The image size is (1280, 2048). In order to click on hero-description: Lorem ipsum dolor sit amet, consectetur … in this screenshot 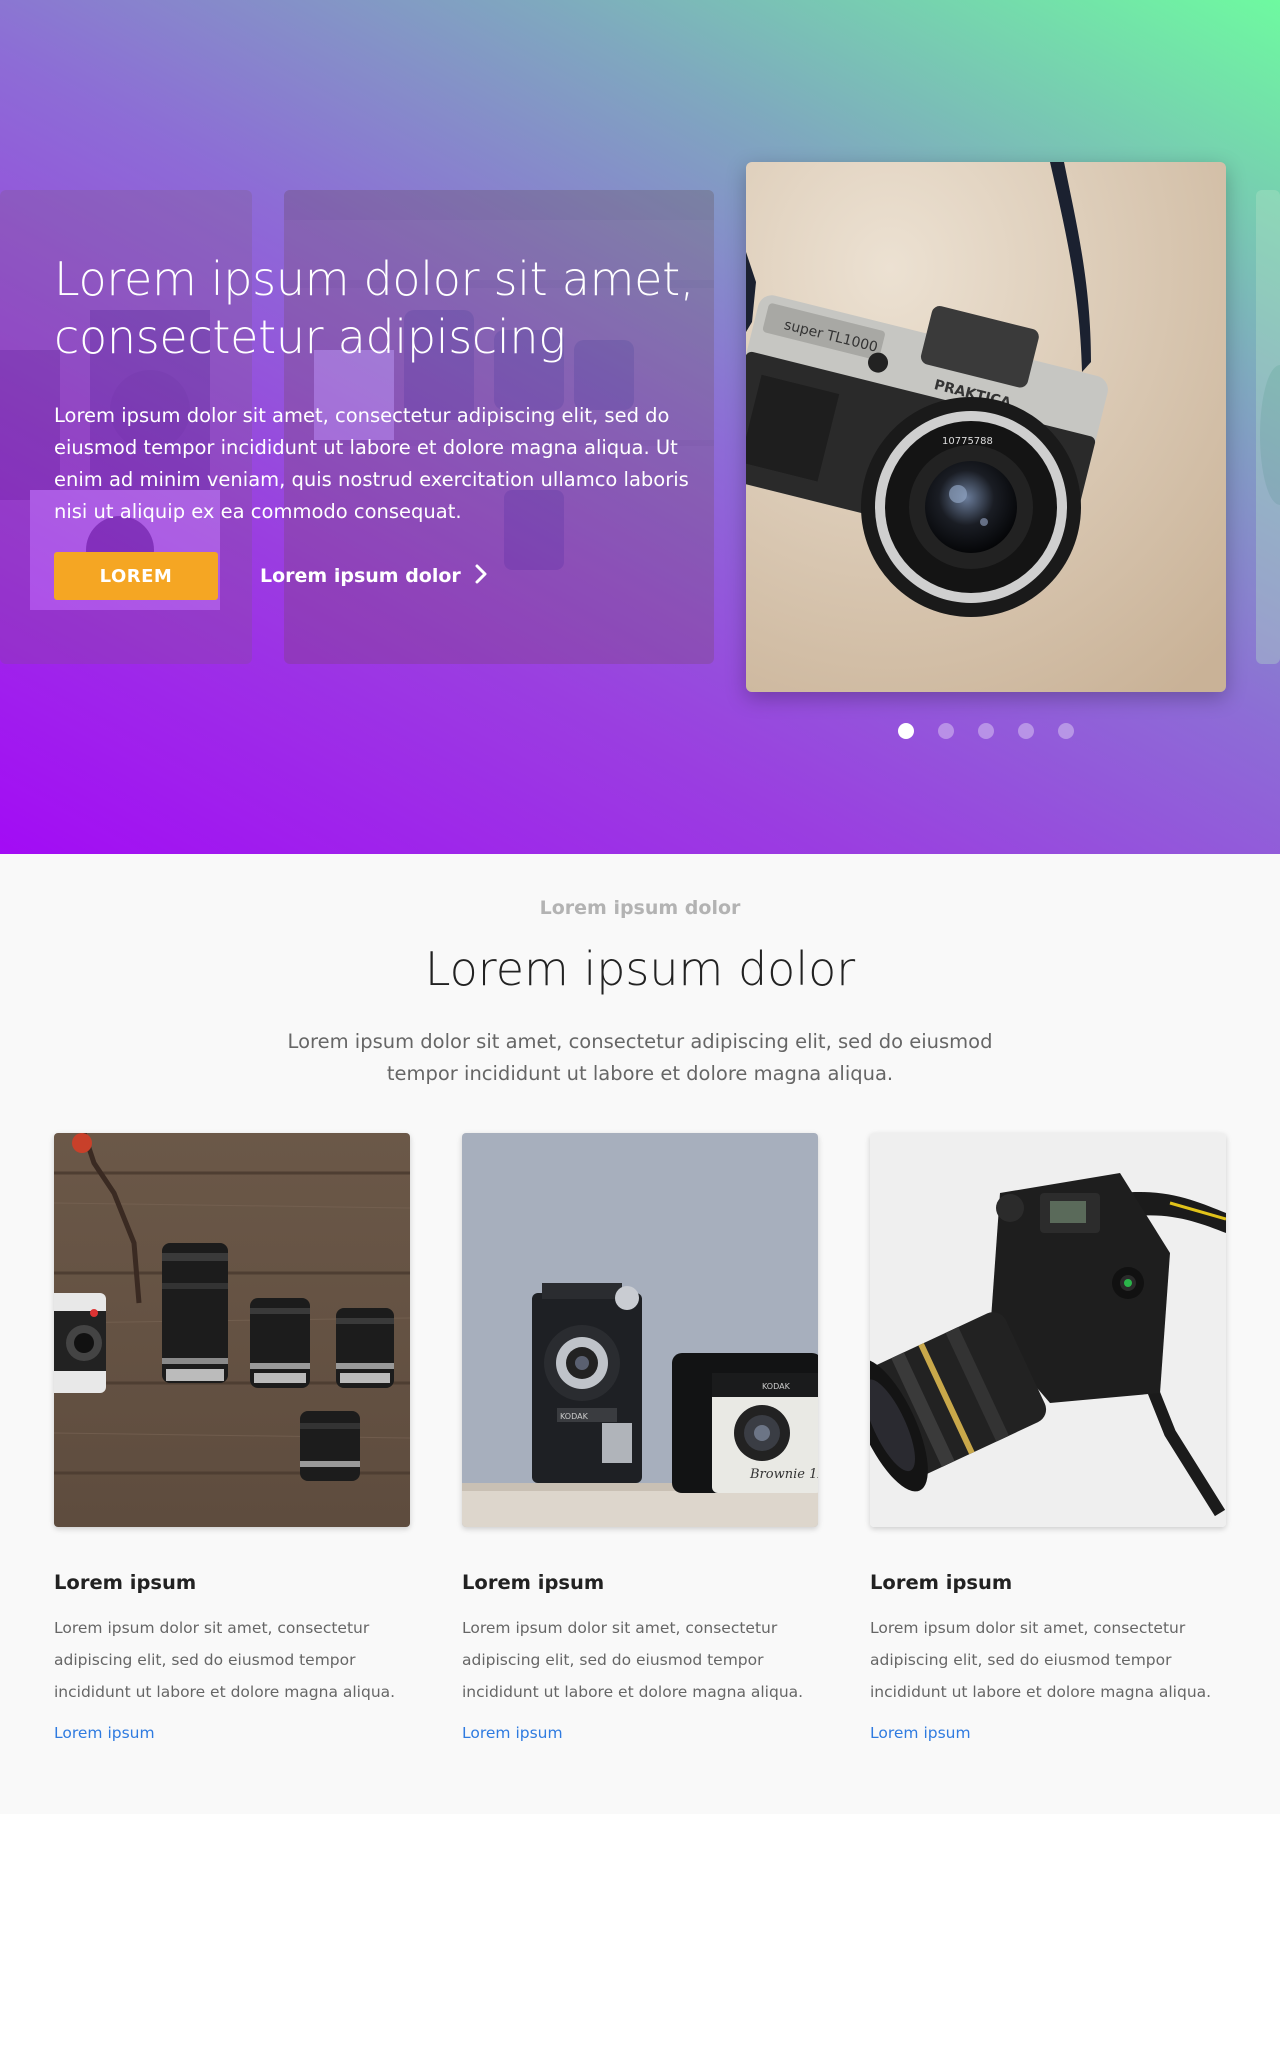, I will do `click(371, 463)`.